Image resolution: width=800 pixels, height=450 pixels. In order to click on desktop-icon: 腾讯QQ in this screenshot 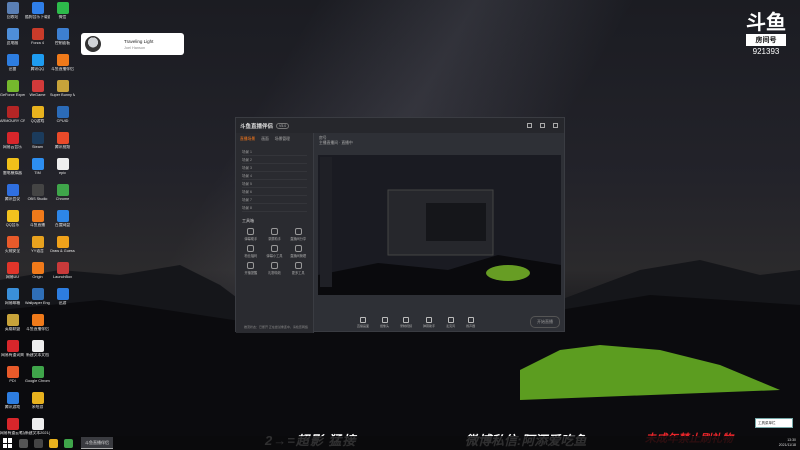, I will do `click(37, 65)`.